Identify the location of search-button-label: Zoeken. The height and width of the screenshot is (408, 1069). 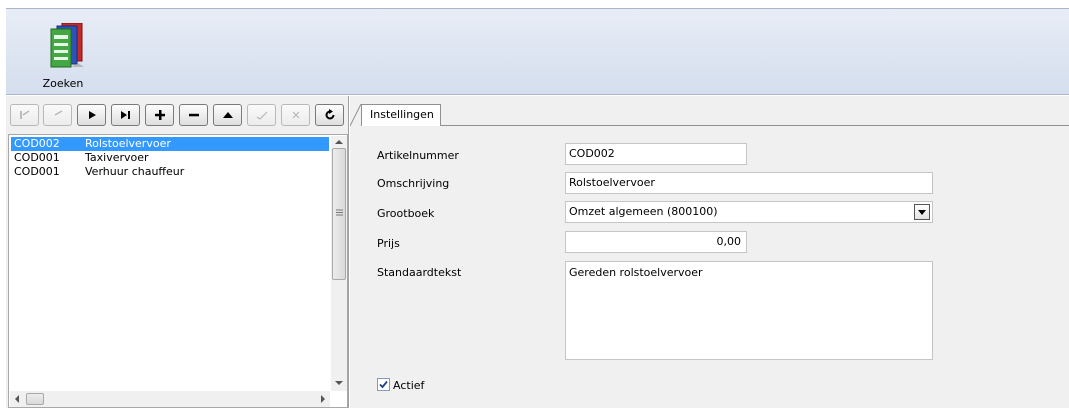
(63, 83).